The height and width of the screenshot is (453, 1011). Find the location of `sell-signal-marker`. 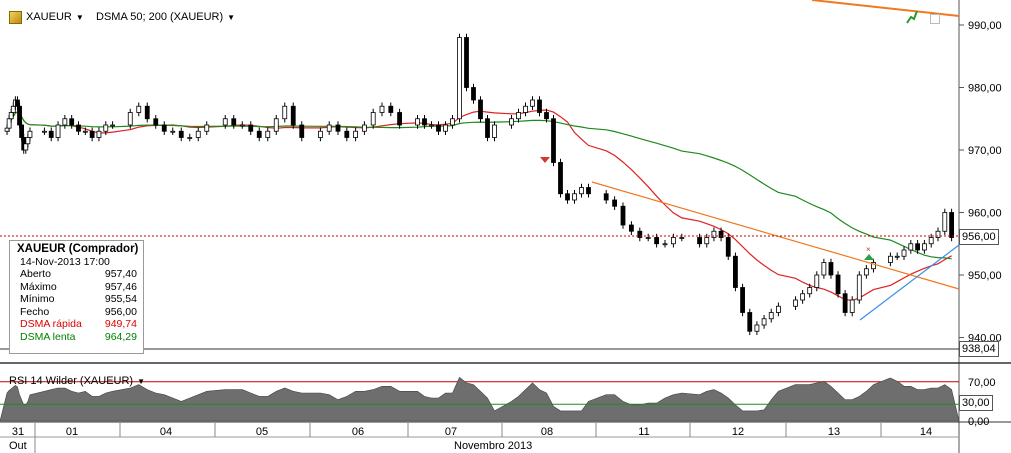

sell-signal-marker is located at coordinates (545, 160).